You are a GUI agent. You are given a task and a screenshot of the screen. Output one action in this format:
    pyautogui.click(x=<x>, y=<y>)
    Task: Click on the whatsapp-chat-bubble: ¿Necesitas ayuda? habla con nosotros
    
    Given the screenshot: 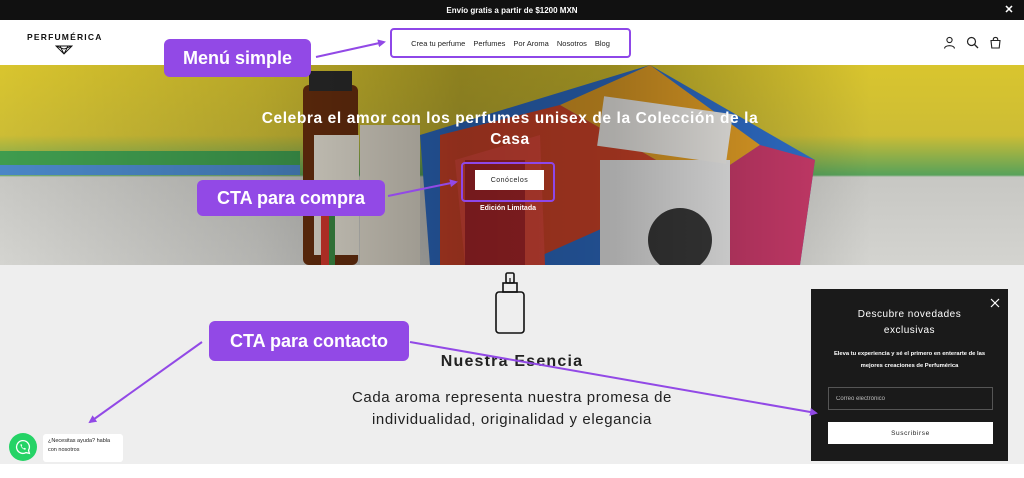 What is the action you would take?
    pyautogui.click(x=83, y=448)
    